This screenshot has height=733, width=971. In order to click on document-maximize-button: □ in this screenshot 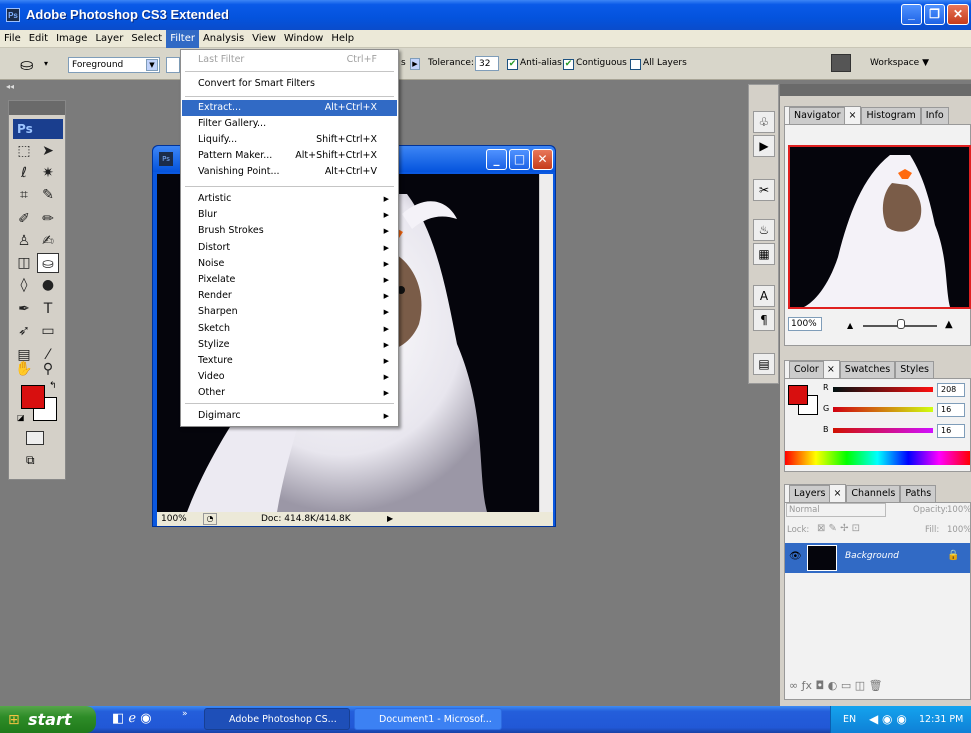, I will do `click(519, 159)`.